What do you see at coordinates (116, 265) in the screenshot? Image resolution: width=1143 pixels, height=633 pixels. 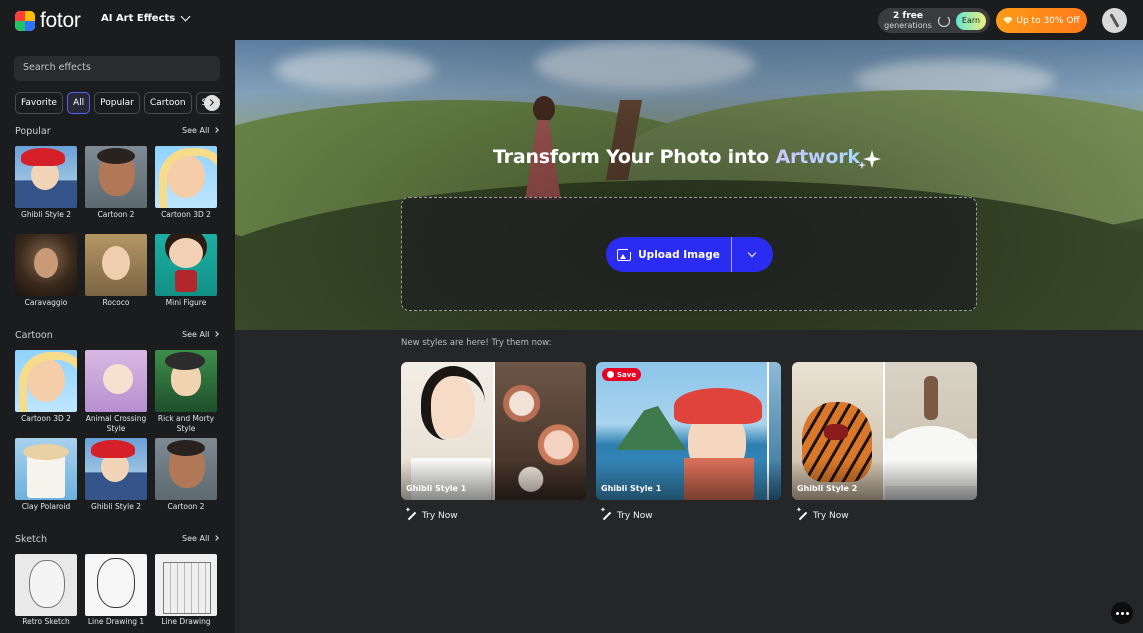 I see `effect-thumb-rococo` at bounding box center [116, 265].